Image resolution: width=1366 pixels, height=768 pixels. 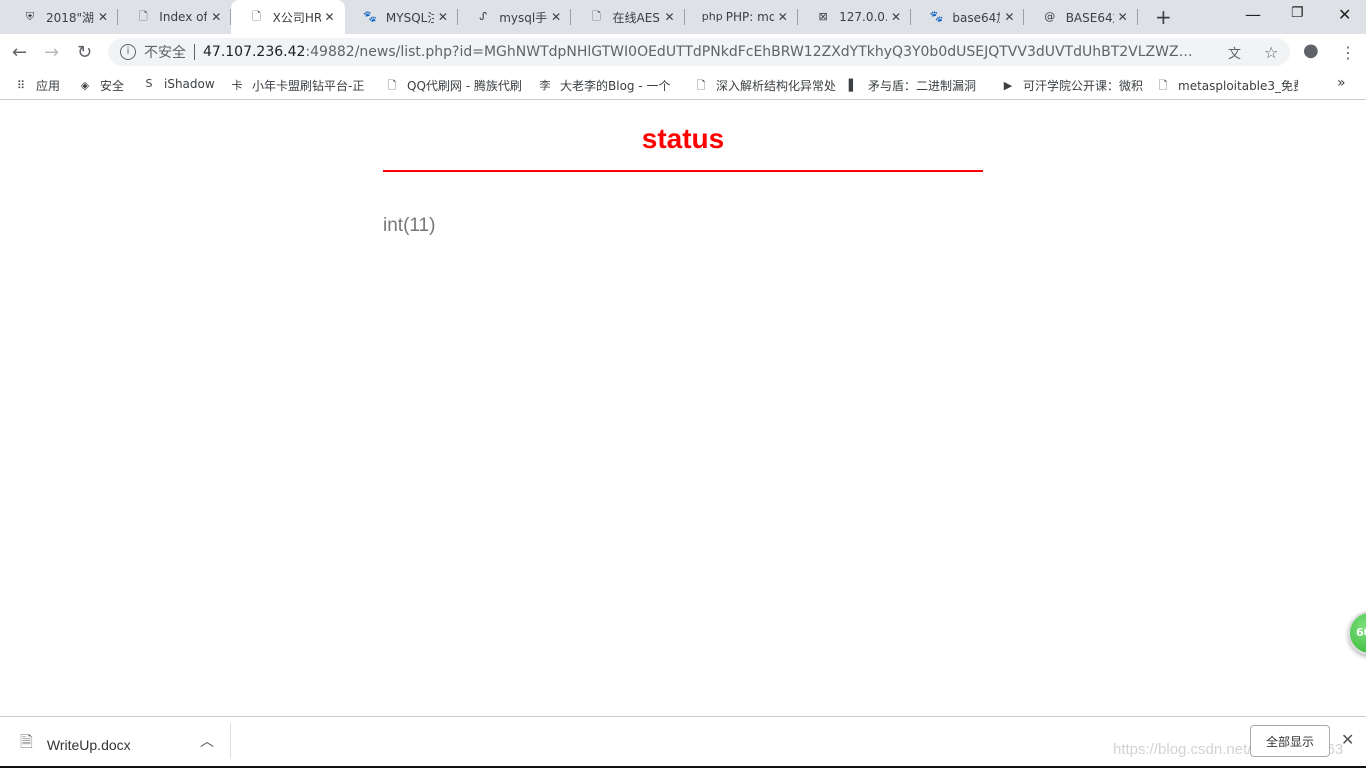 I want to click on bookmark-label: QQ代刷网 - 腾族代刷, so click(x=464, y=86).